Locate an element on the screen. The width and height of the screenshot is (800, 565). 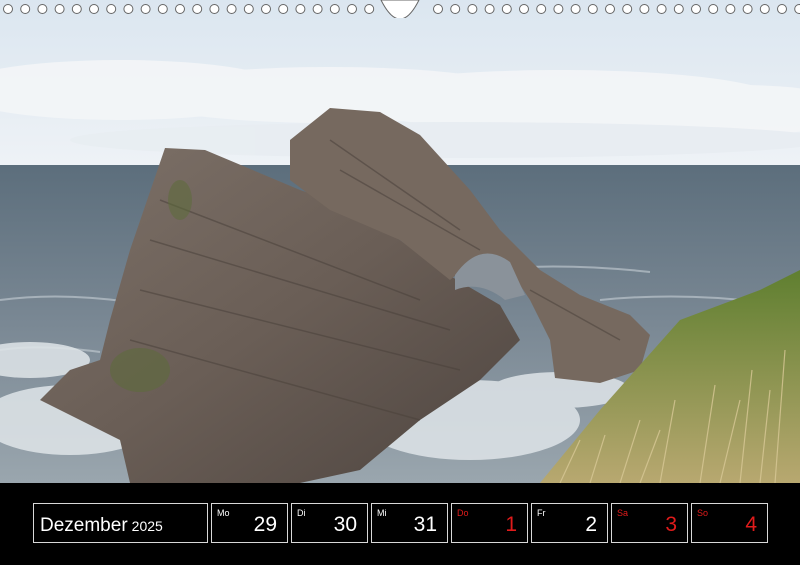
day-cell: Mi 31 is located at coordinates (409, 523).